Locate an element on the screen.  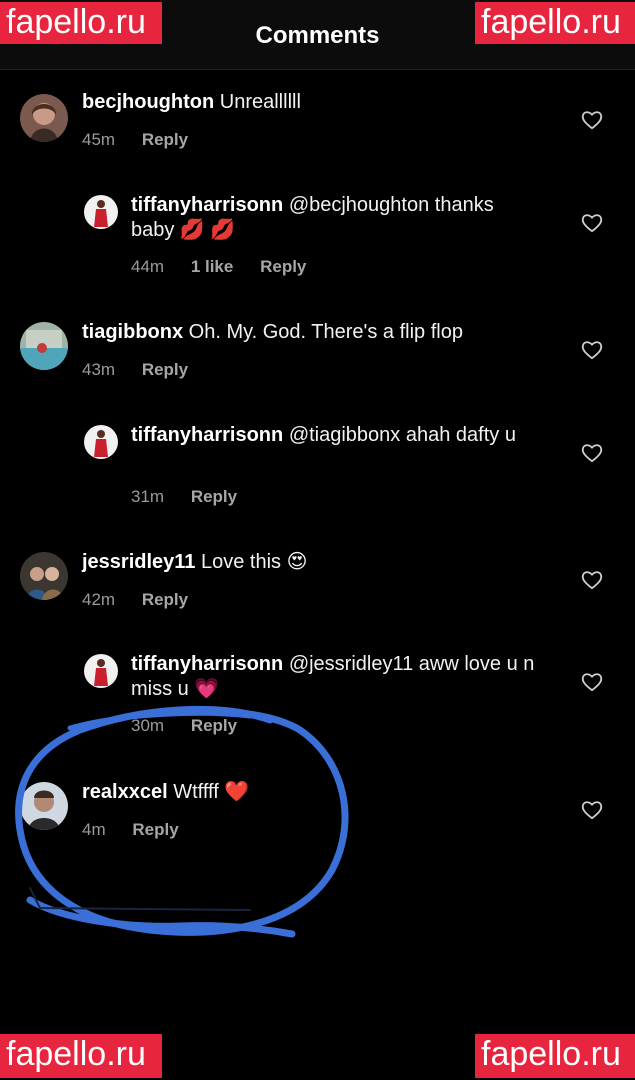
comment-meta: 44m 1 like Reply is located at coordinates (229, 267).